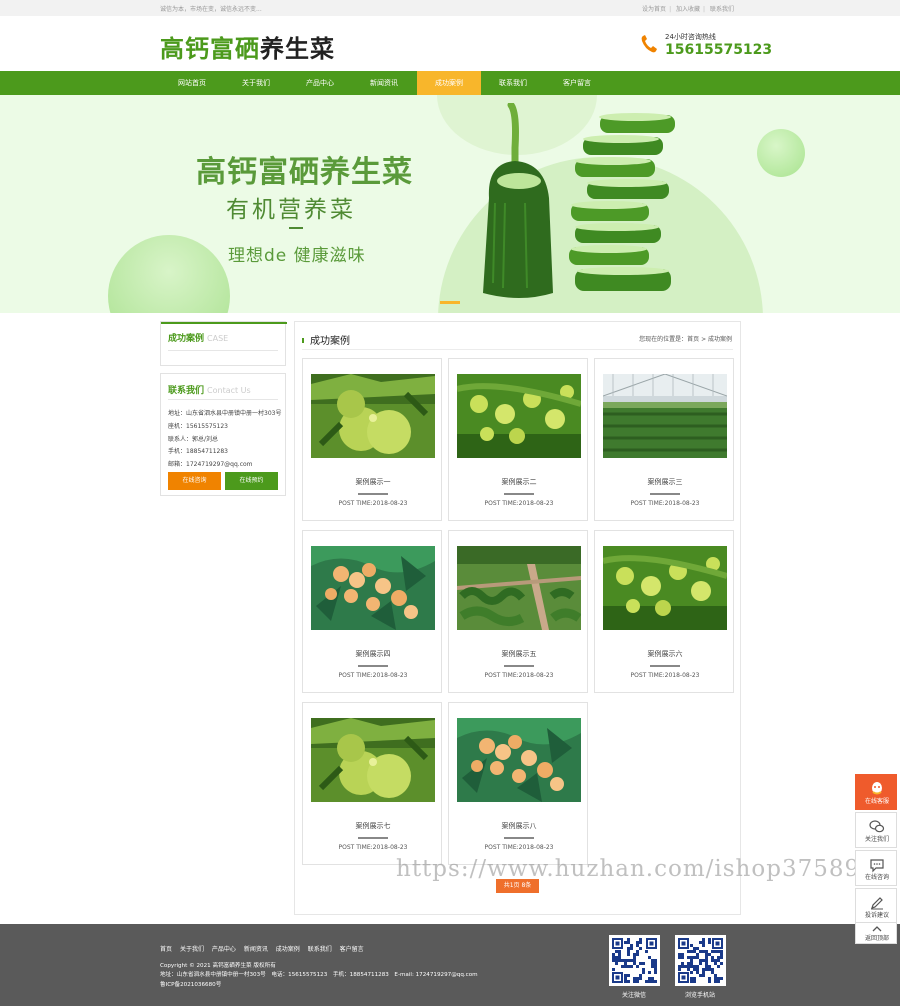 This screenshot has height=1006, width=900. I want to click on top-bar: 诚信为本，市场在变，诚信永远不变... 设为首页 | 加入收藏 | 联系我们, so click(450, 8).